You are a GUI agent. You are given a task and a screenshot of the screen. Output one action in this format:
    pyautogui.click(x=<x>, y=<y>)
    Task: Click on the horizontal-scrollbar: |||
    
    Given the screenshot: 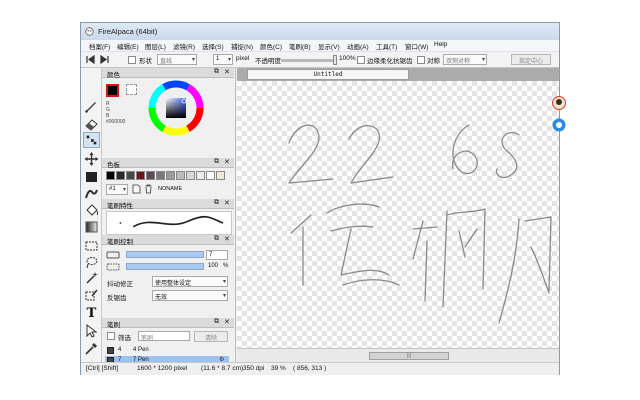 What is the action you would take?
    pyautogui.click(x=398, y=355)
    